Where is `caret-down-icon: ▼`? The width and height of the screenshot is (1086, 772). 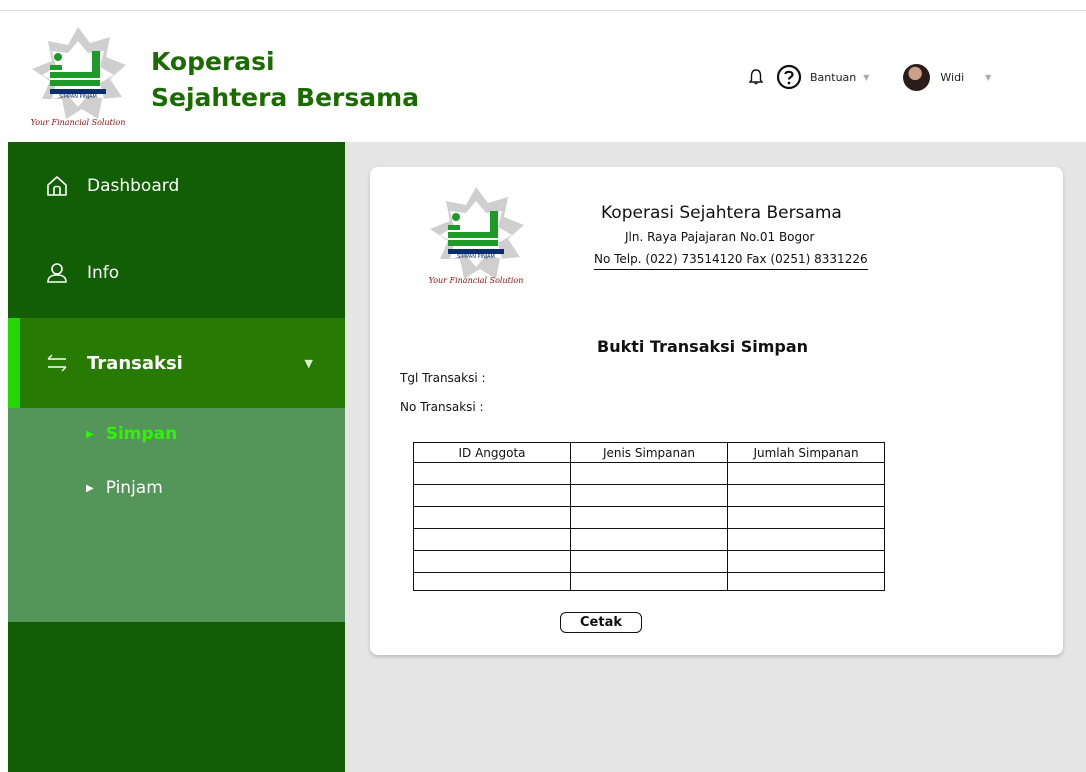
caret-down-icon: ▼ is located at coordinates (309, 363).